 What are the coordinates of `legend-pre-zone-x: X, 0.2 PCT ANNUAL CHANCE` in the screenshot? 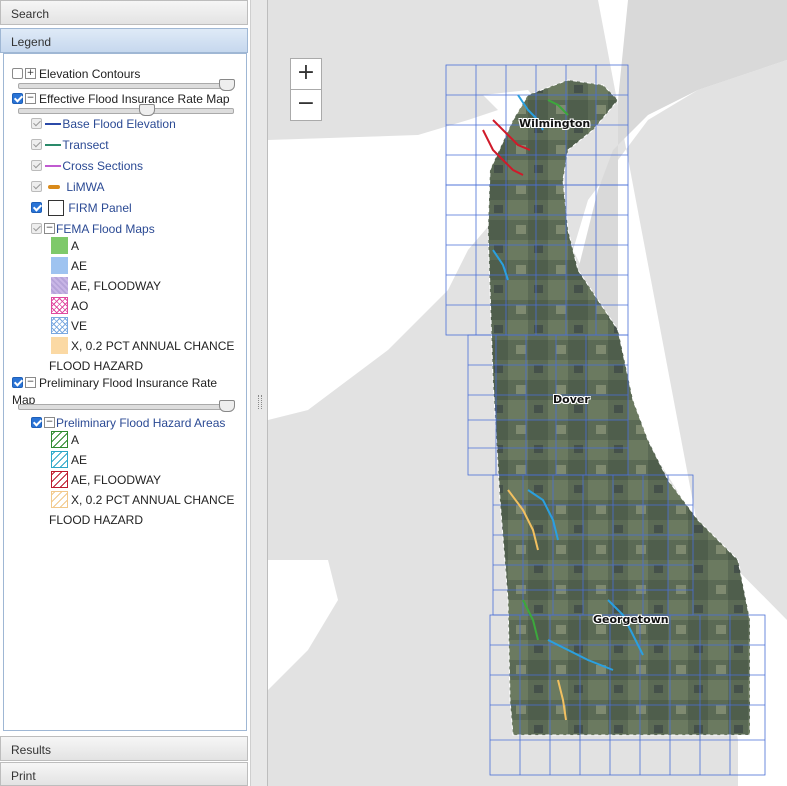 It's located at (142, 500).